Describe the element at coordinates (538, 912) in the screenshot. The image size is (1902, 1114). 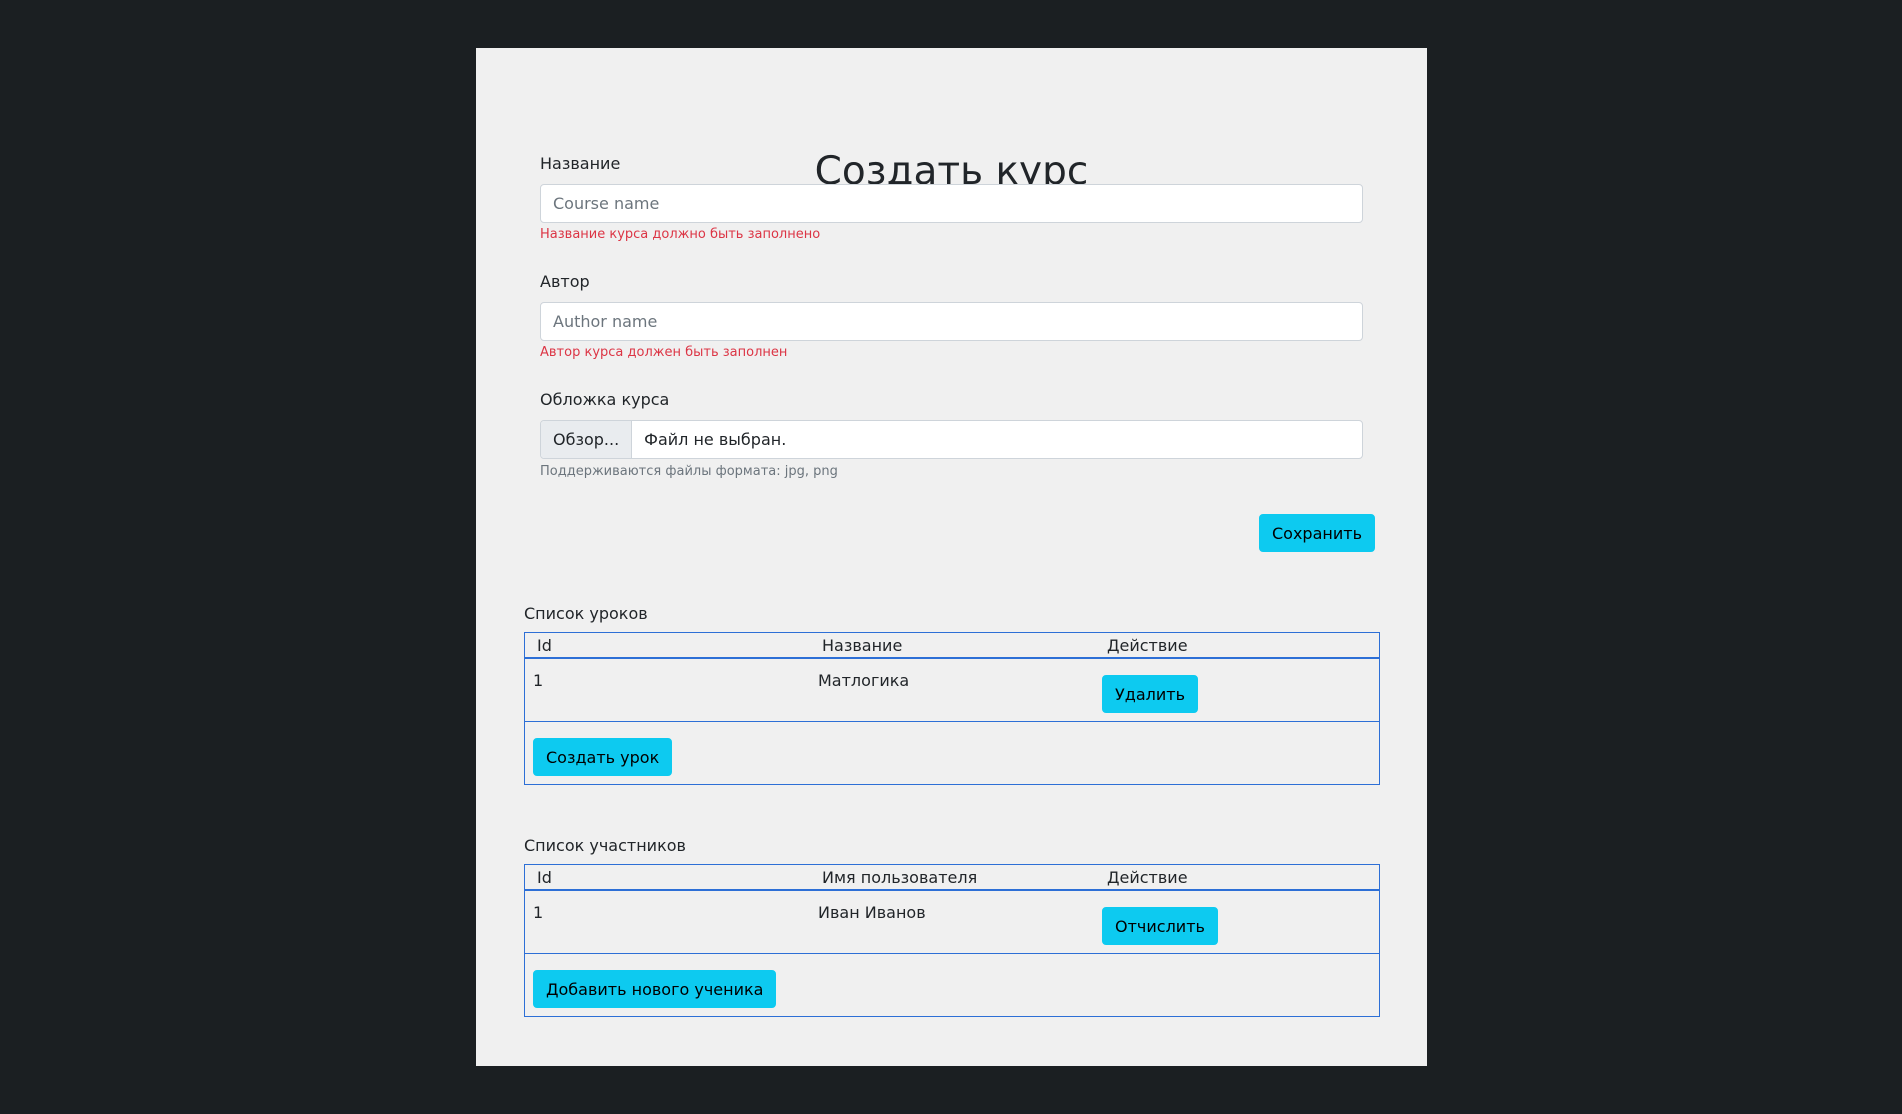
I see `participant-id: 1` at that location.